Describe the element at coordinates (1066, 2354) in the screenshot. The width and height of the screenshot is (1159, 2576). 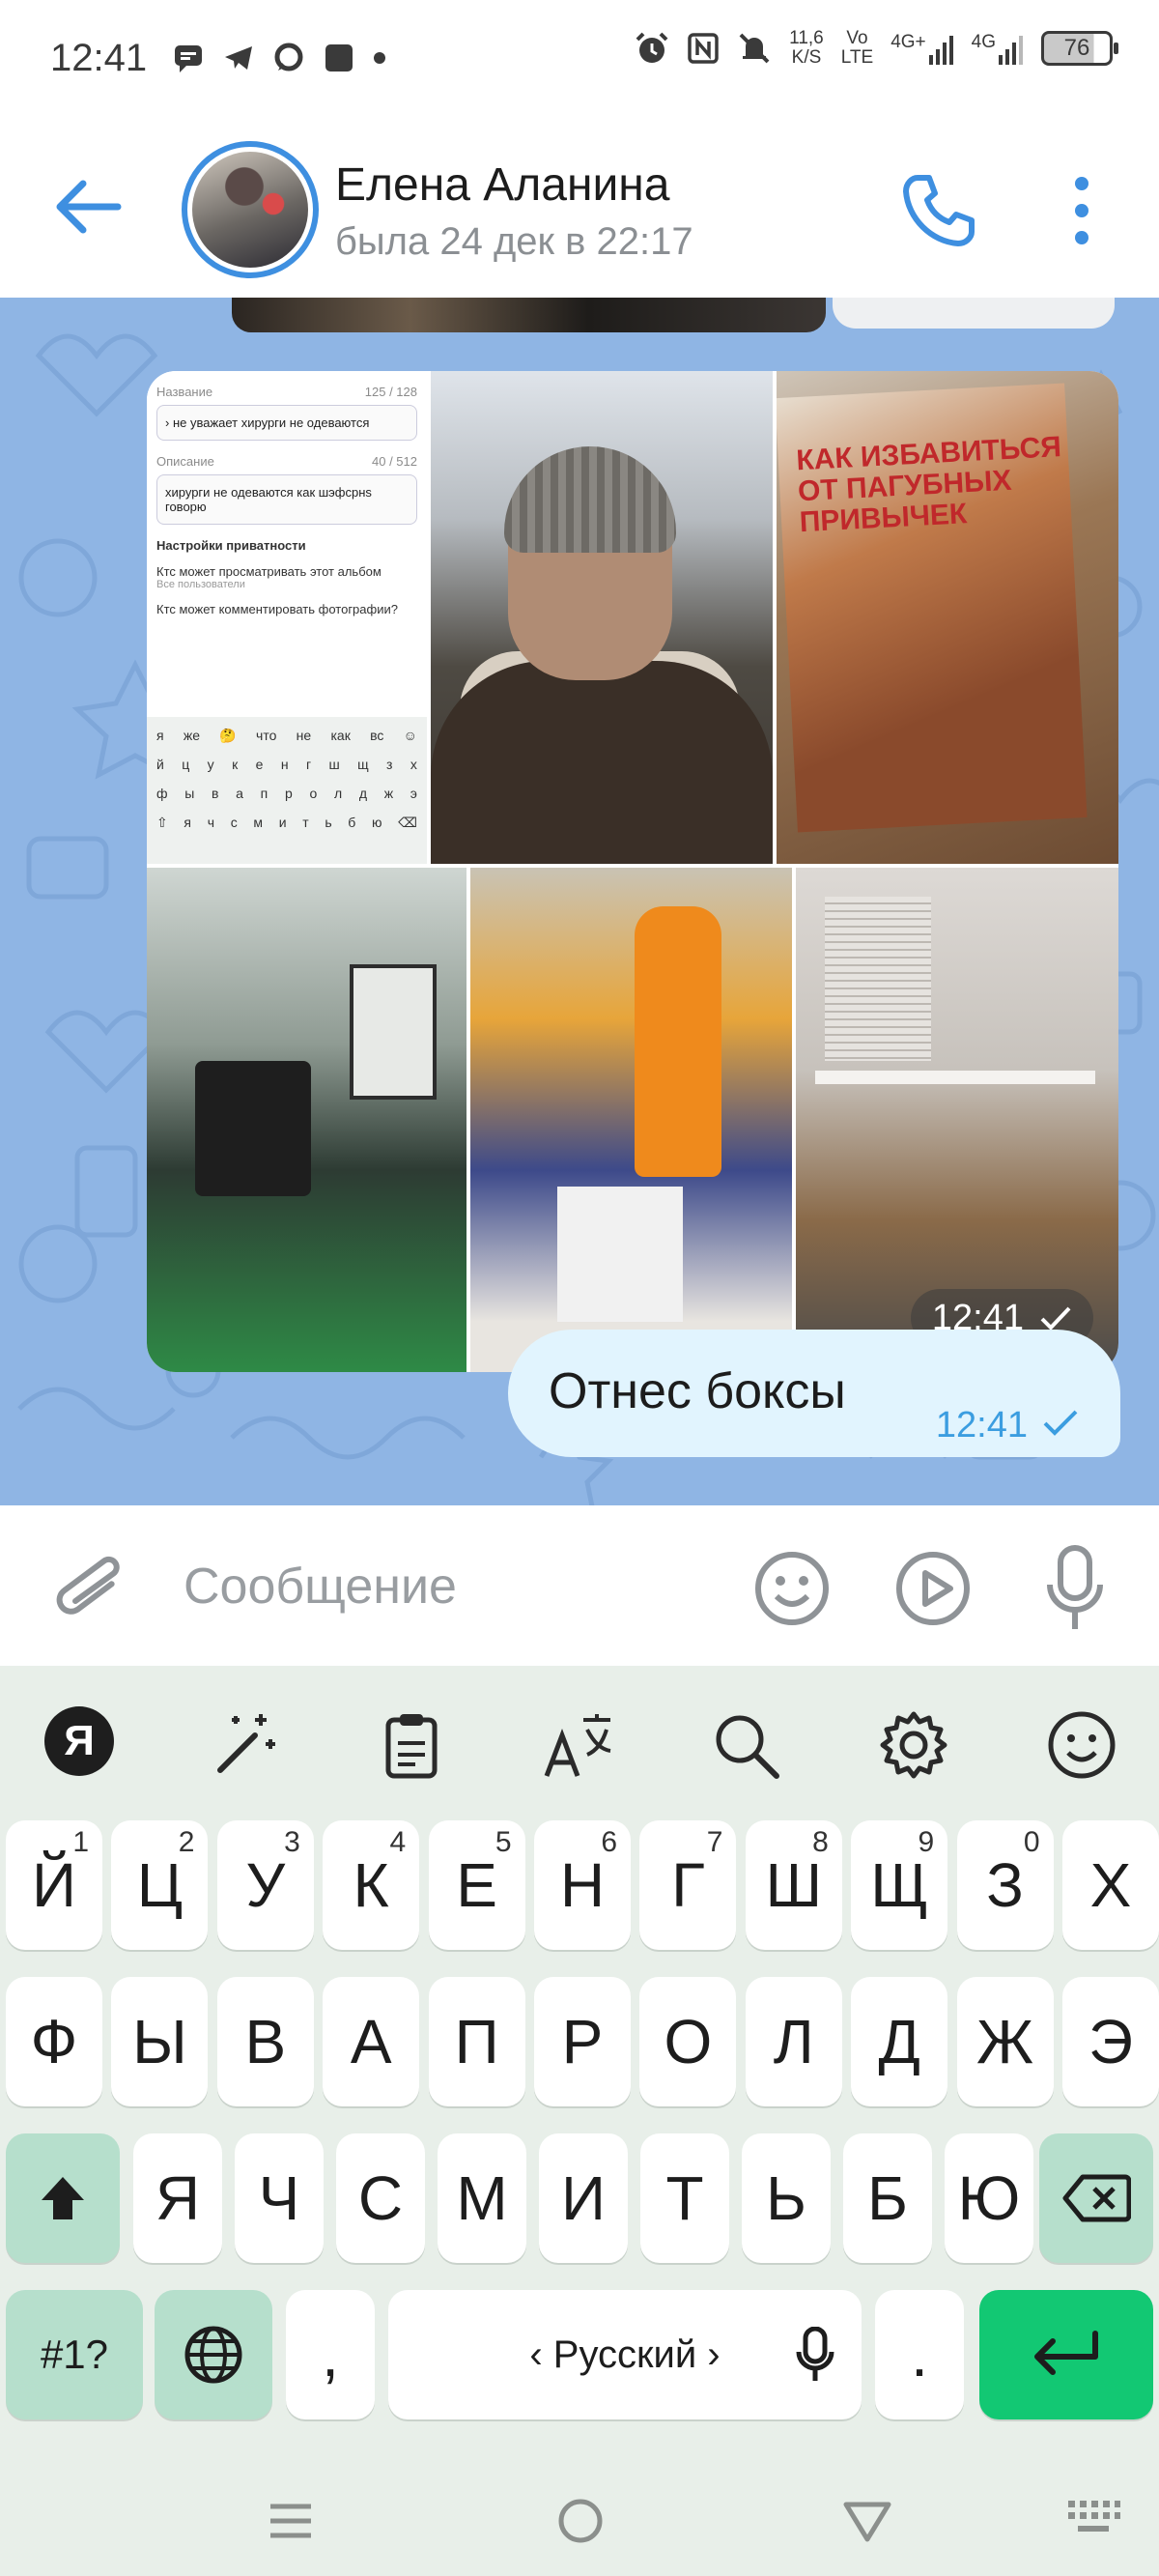
I see `enter-key` at that location.